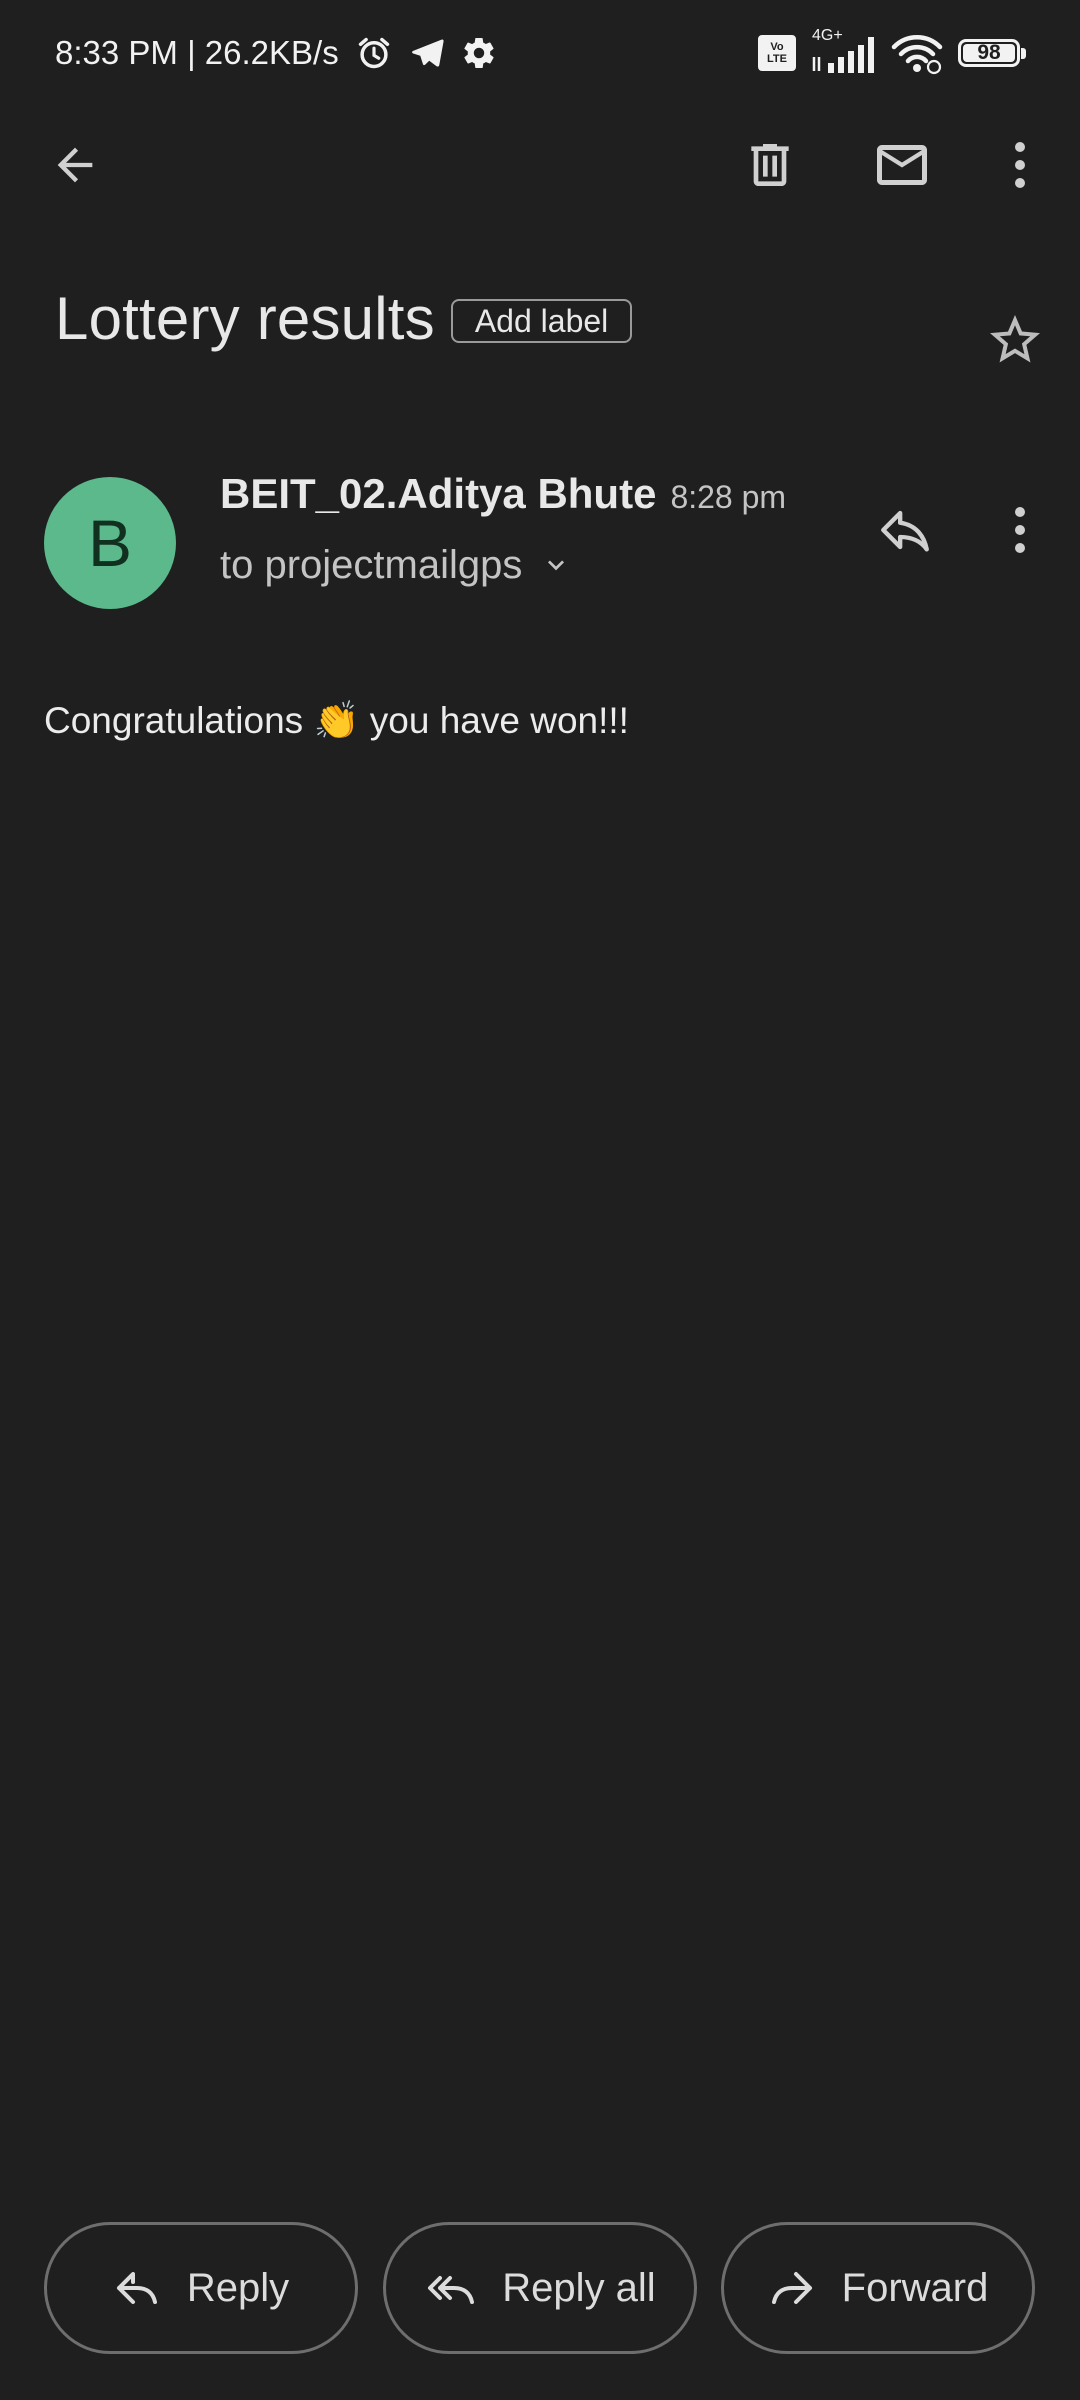  I want to click on star-button, so click(1015, 340).